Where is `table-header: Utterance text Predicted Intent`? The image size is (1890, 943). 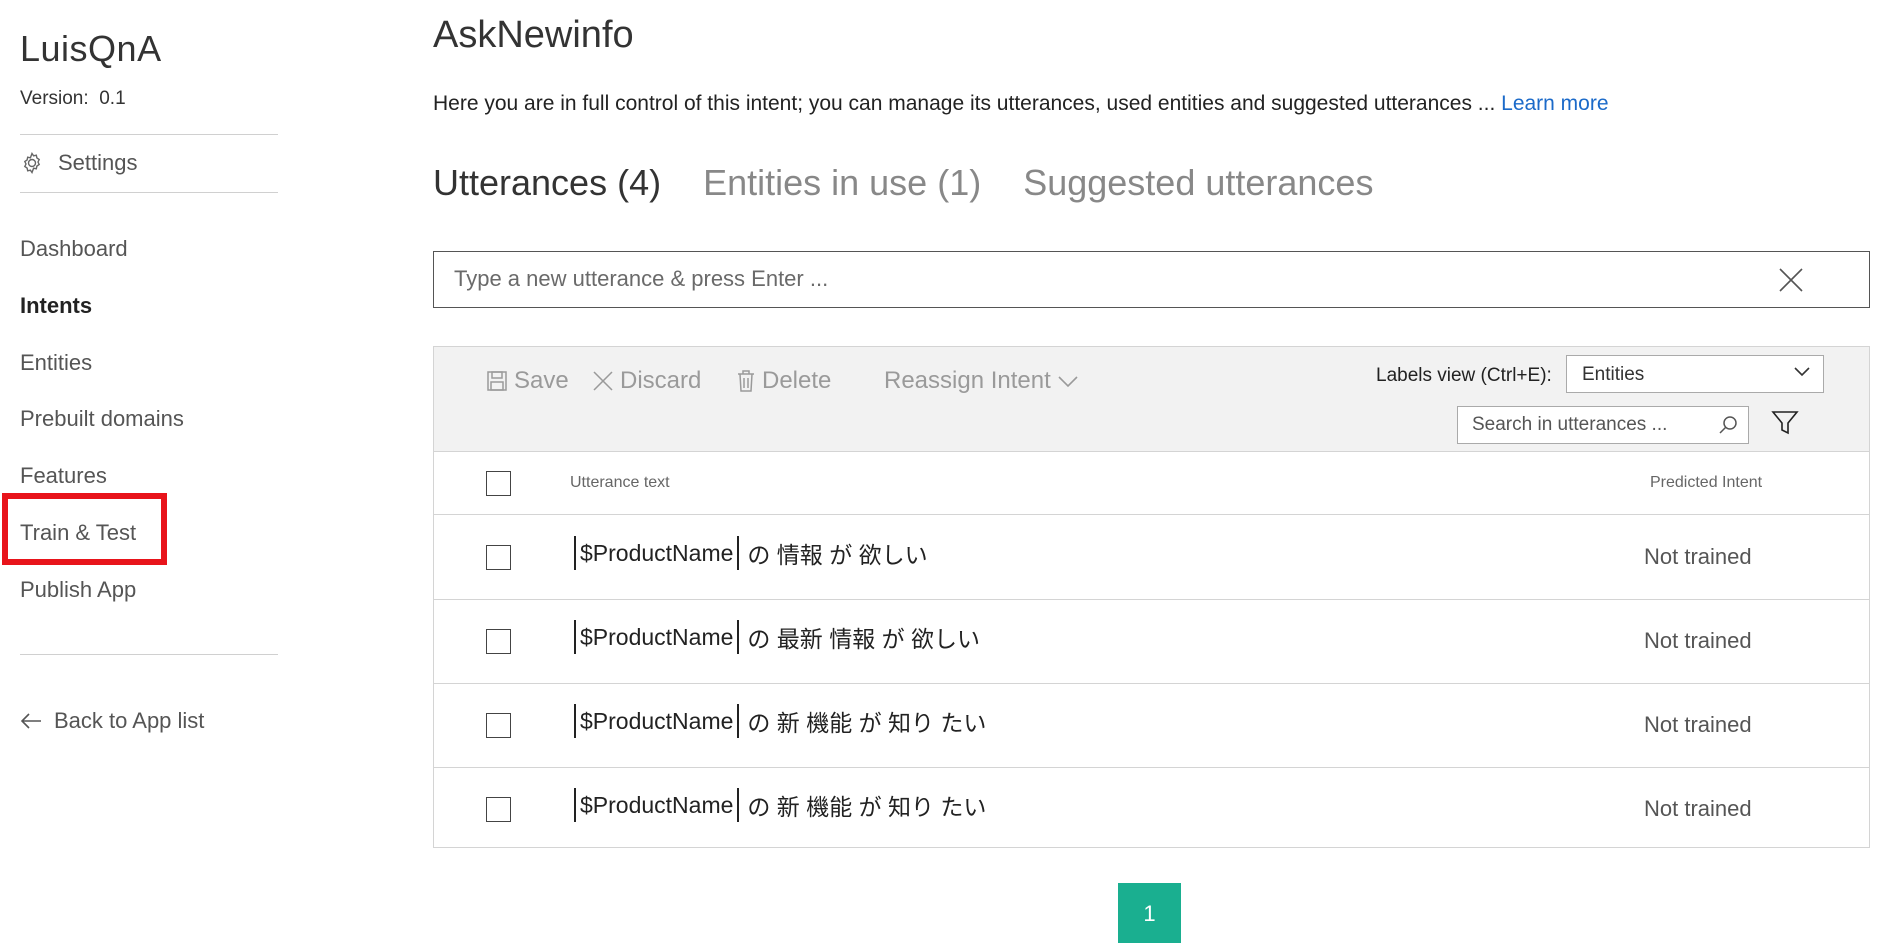 table-header: Utterance text Predicted Intent is located at coordinates (1151, 483).